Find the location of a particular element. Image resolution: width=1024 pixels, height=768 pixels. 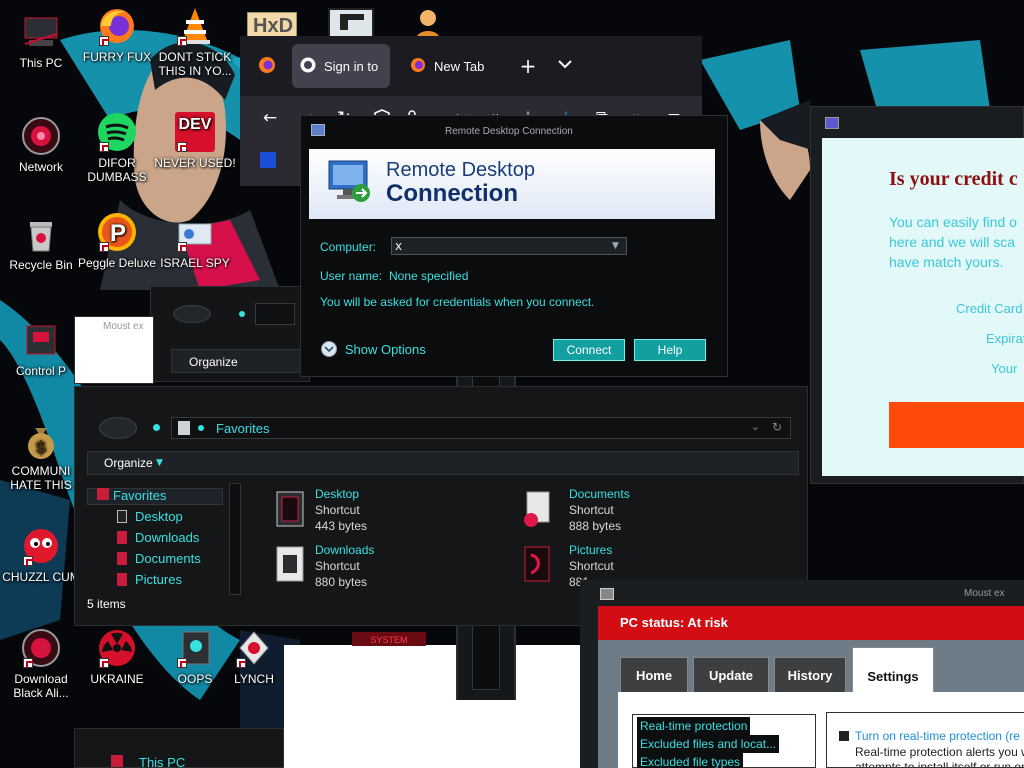

computer-input: x ▼ is located at coordinates (509, 246).